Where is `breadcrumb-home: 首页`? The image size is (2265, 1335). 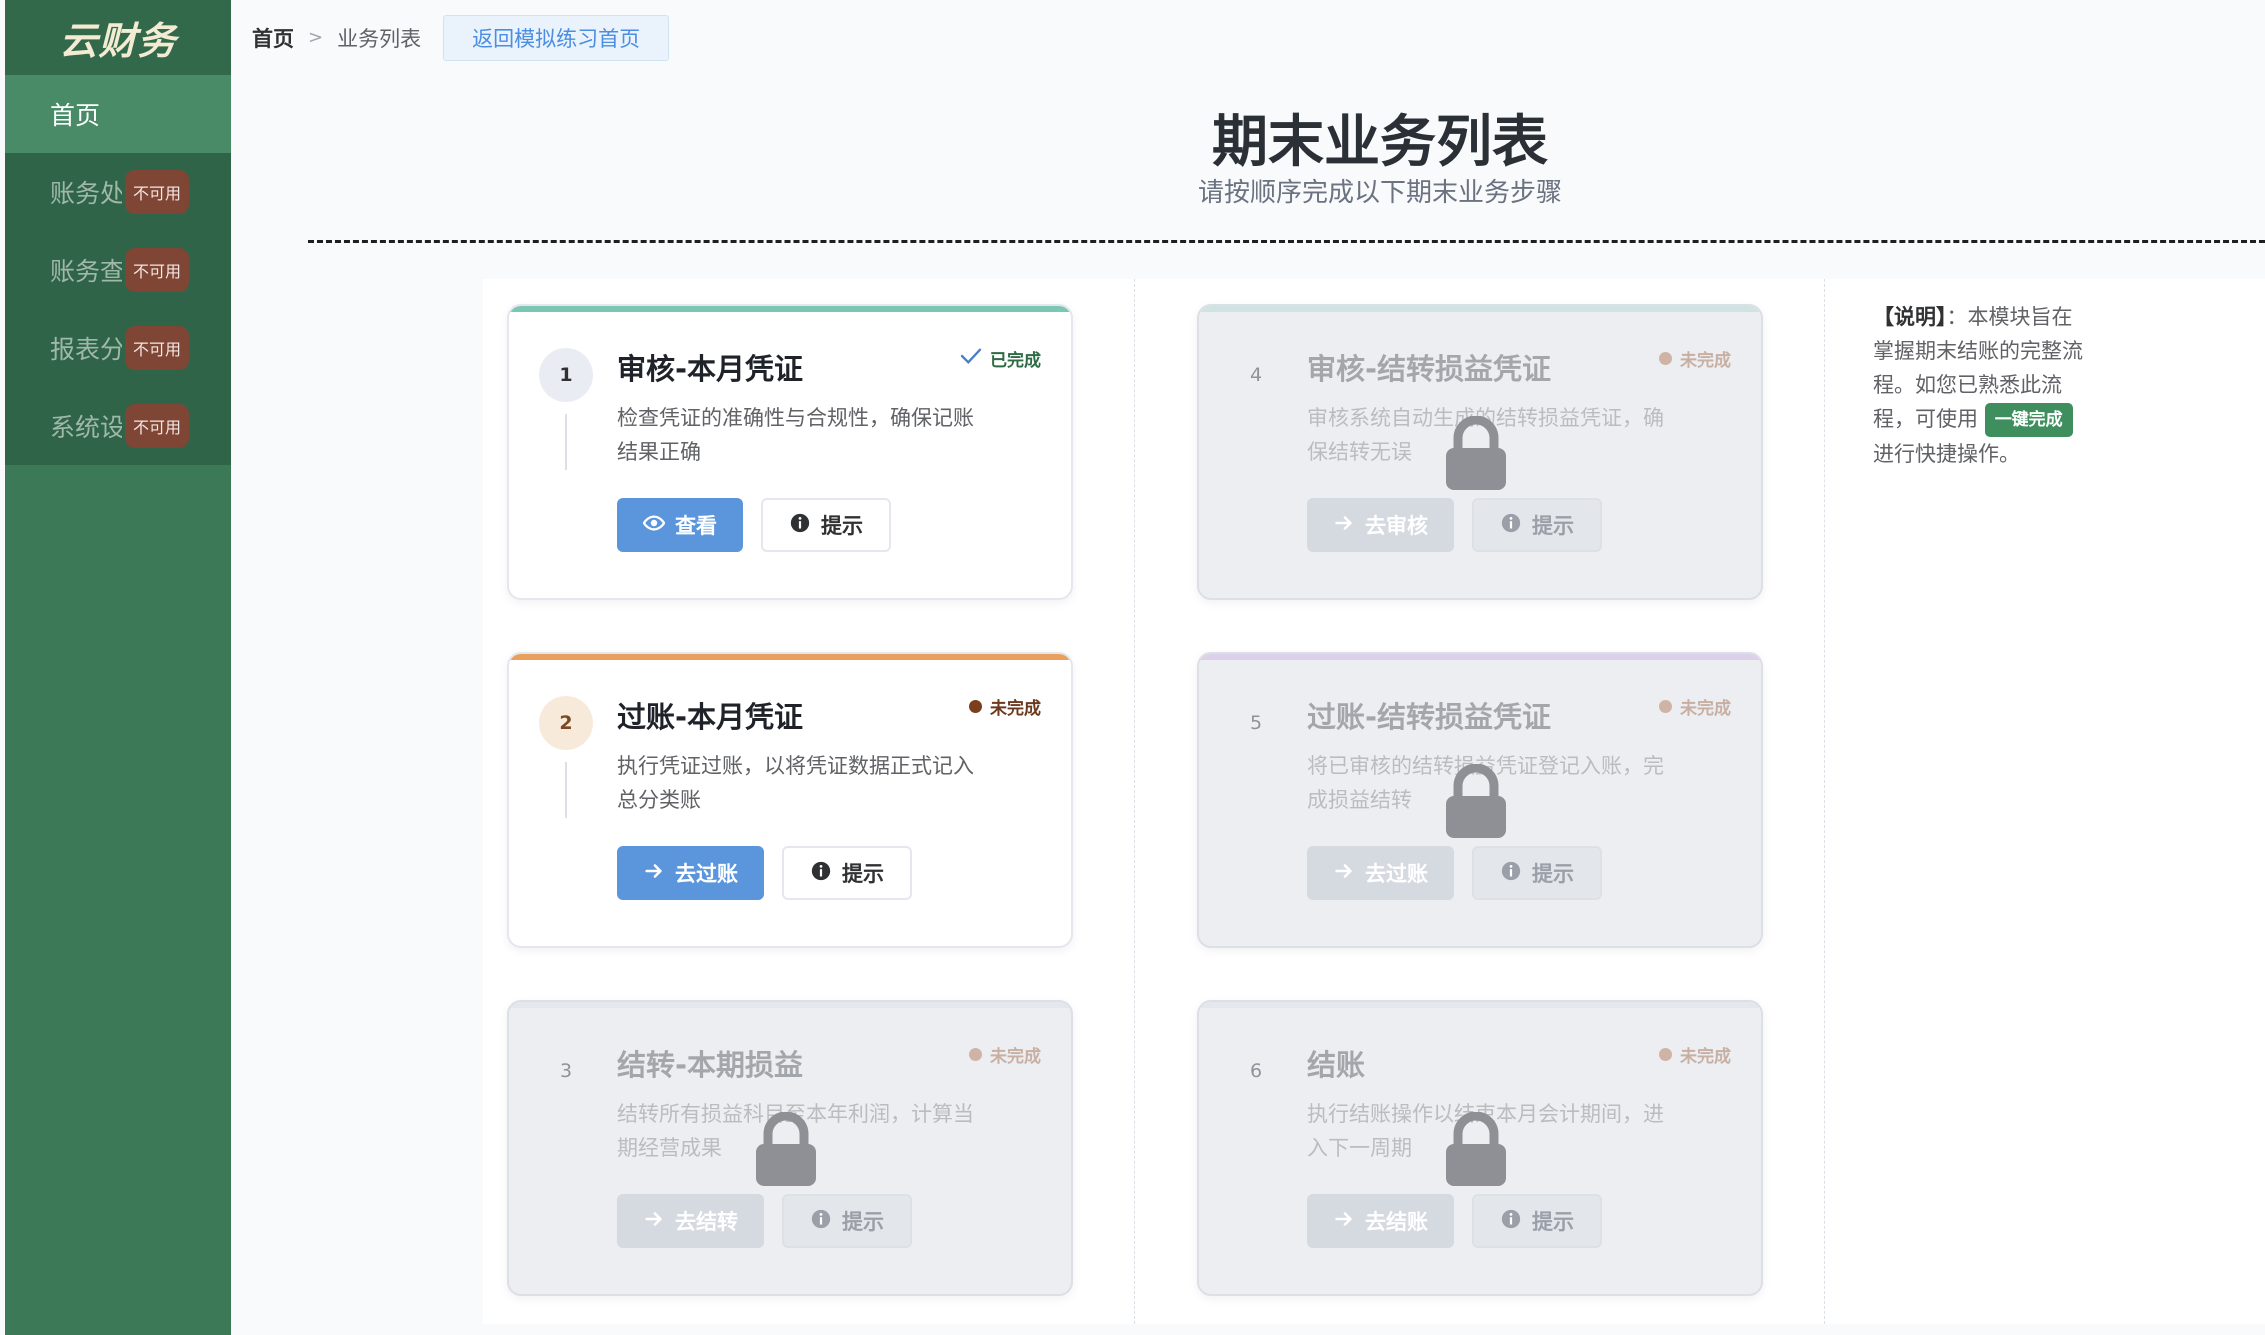
breadcrumb-home: 首页 is located at coordinates (273, 38).